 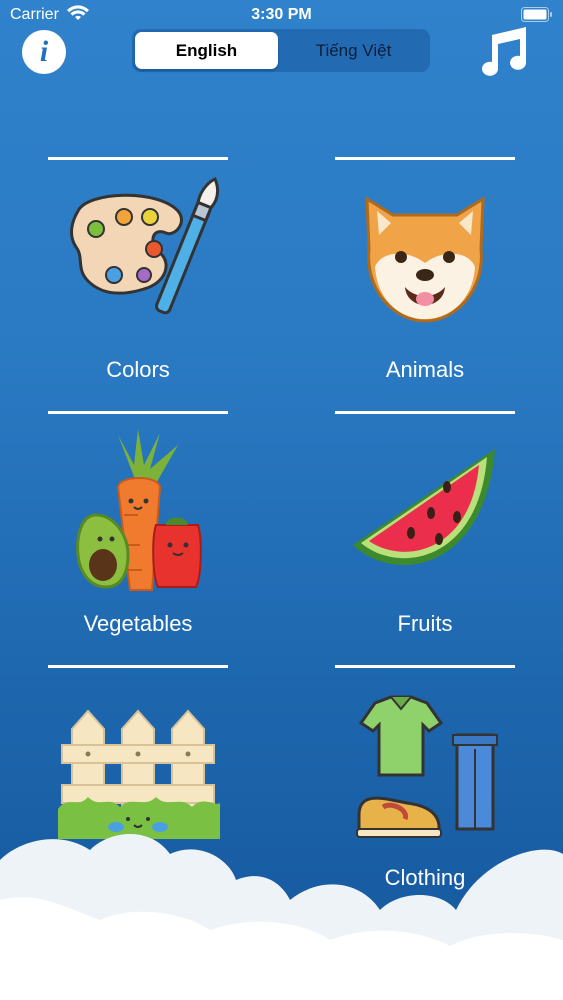 I want to click on info-button: i, so click(x=44, y=52).